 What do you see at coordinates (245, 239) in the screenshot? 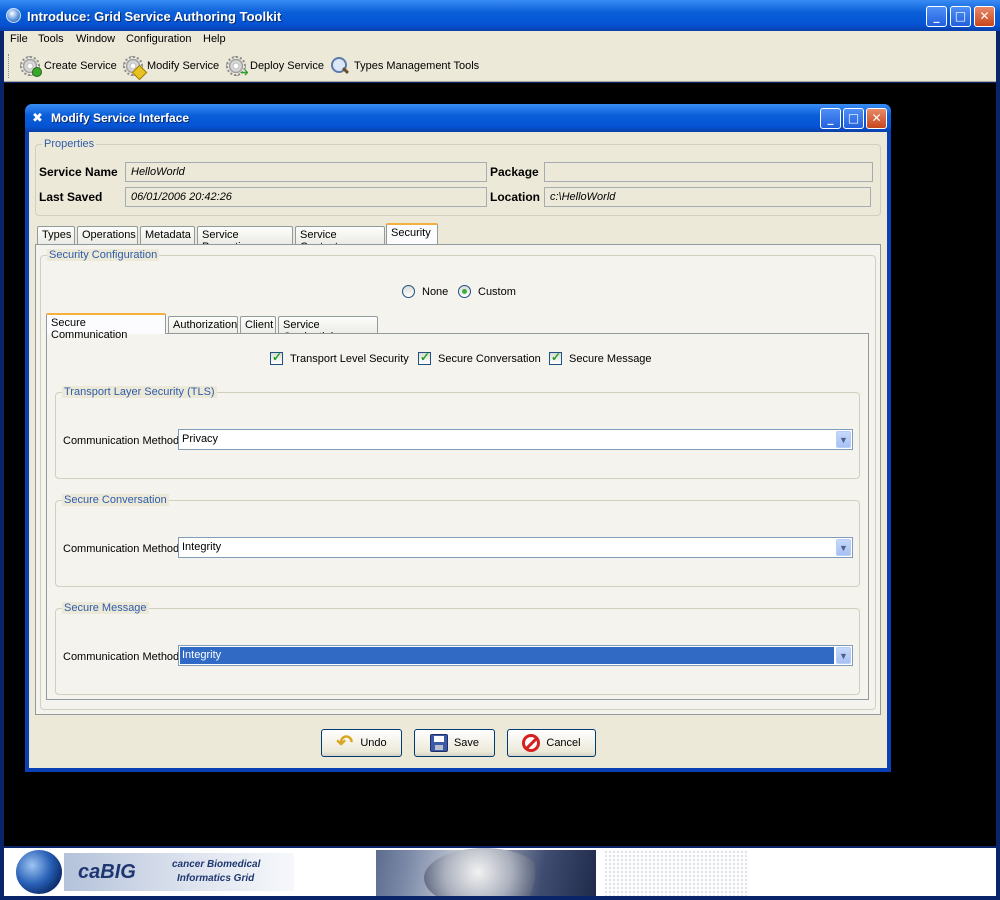
I see `tab-service-properties: Service Properties` at bounding box center [245, 239].